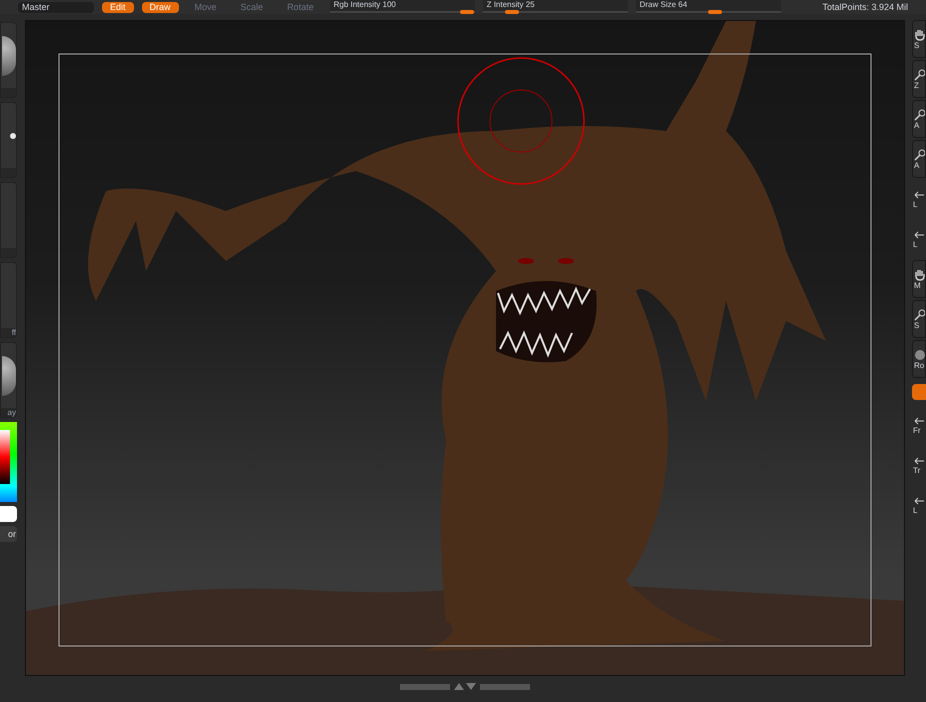 The height and width of the screenshot is (702, 926). I want to click on color-picker, so click(8, 462).